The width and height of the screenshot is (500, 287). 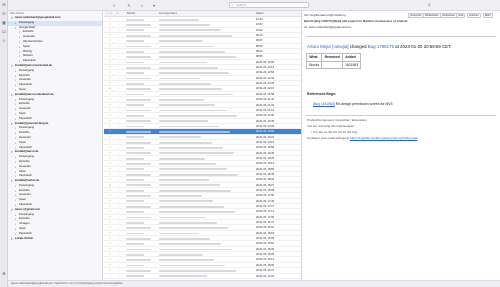 What do you see at coordinates (4, 32) in the screenshot?
I see `tasks-space-icon: ☑` at bounding box center [4, 32].